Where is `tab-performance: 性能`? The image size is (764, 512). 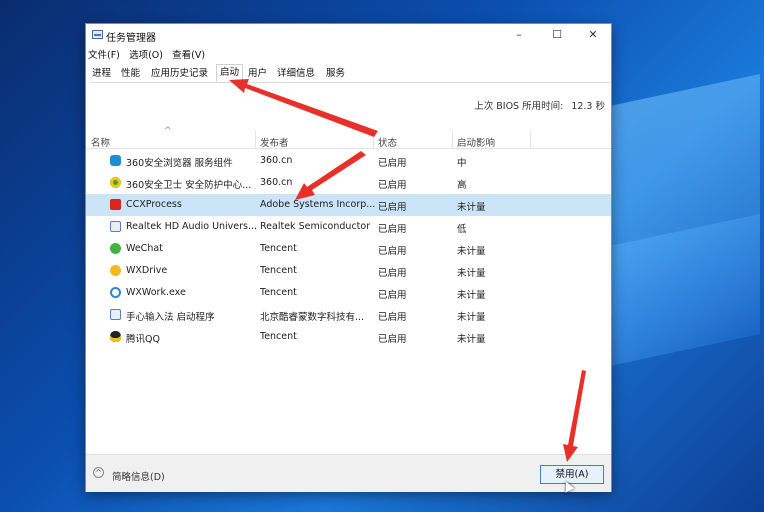
tab-performance: 性能 is located at coordinates (130, 73).